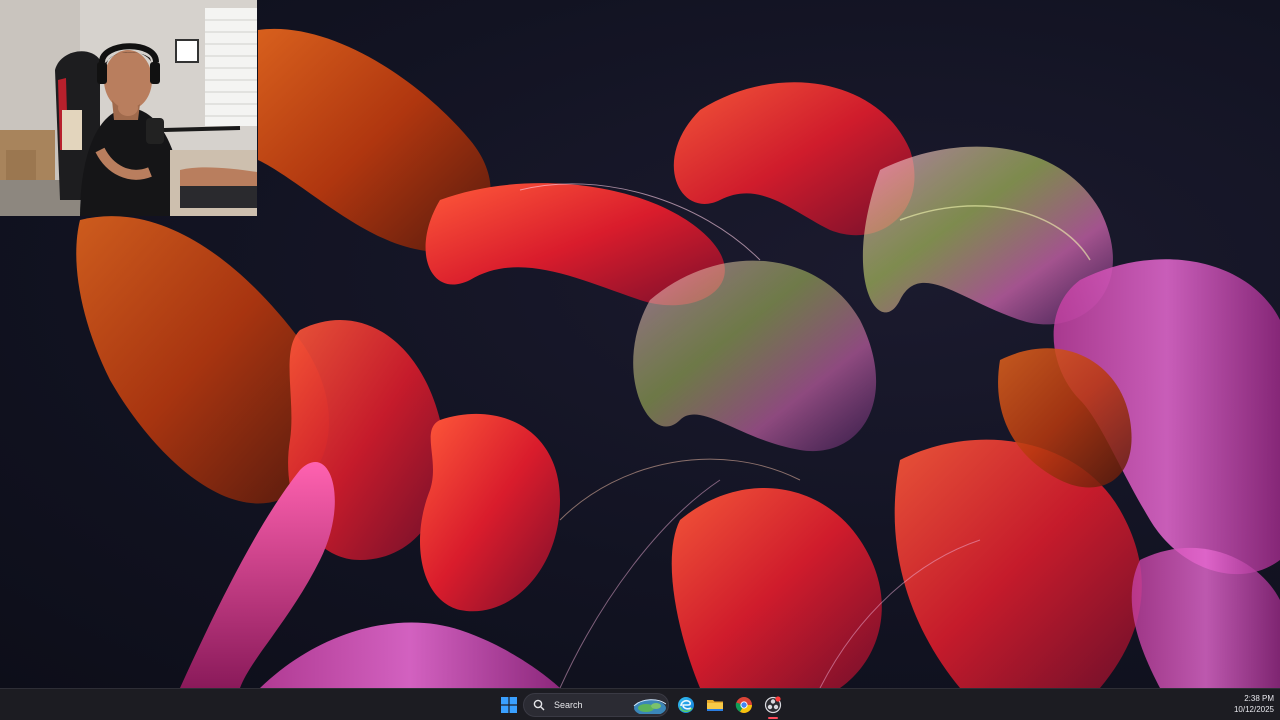  Describe the element at coordinates (539, 705) in the screenshot. I see `search-icon` at that location.